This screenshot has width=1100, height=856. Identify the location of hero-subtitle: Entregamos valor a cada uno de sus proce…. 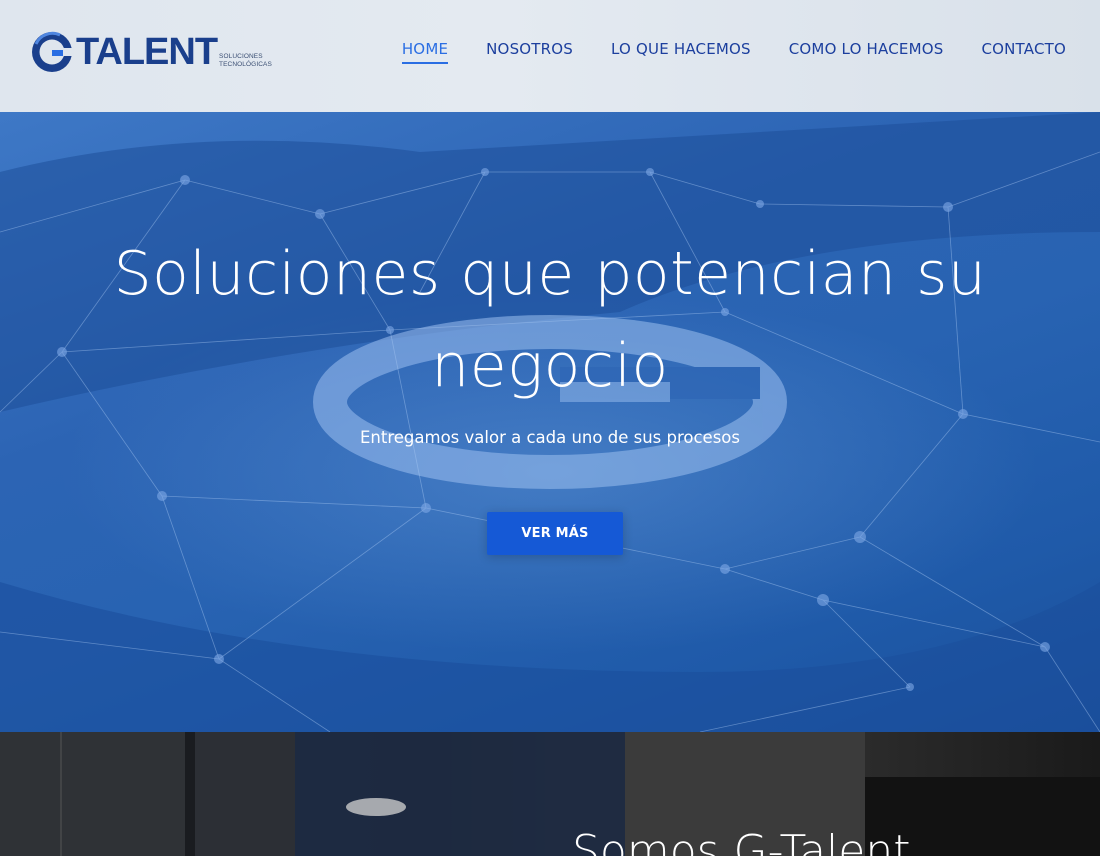
(550, 437).